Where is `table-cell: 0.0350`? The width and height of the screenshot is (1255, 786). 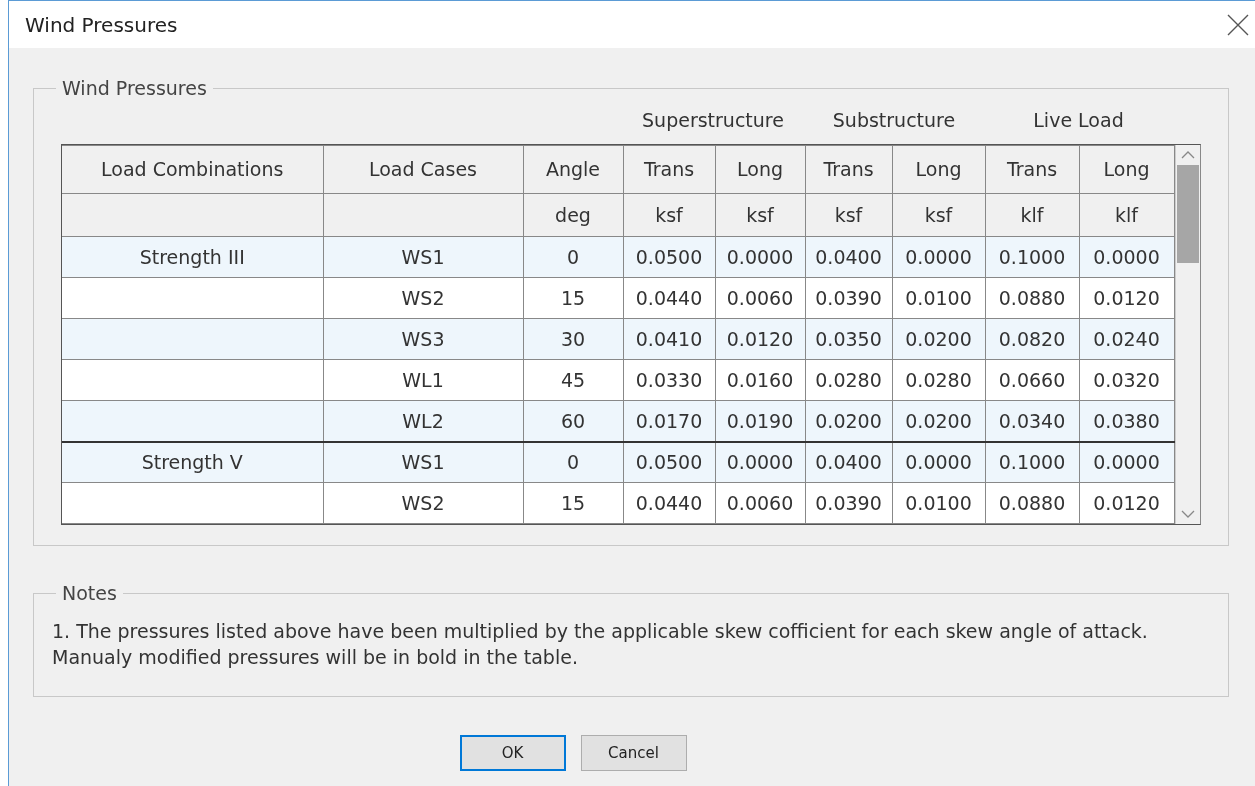
table-cell: 0.0350 is located at coordinates (848, 339).